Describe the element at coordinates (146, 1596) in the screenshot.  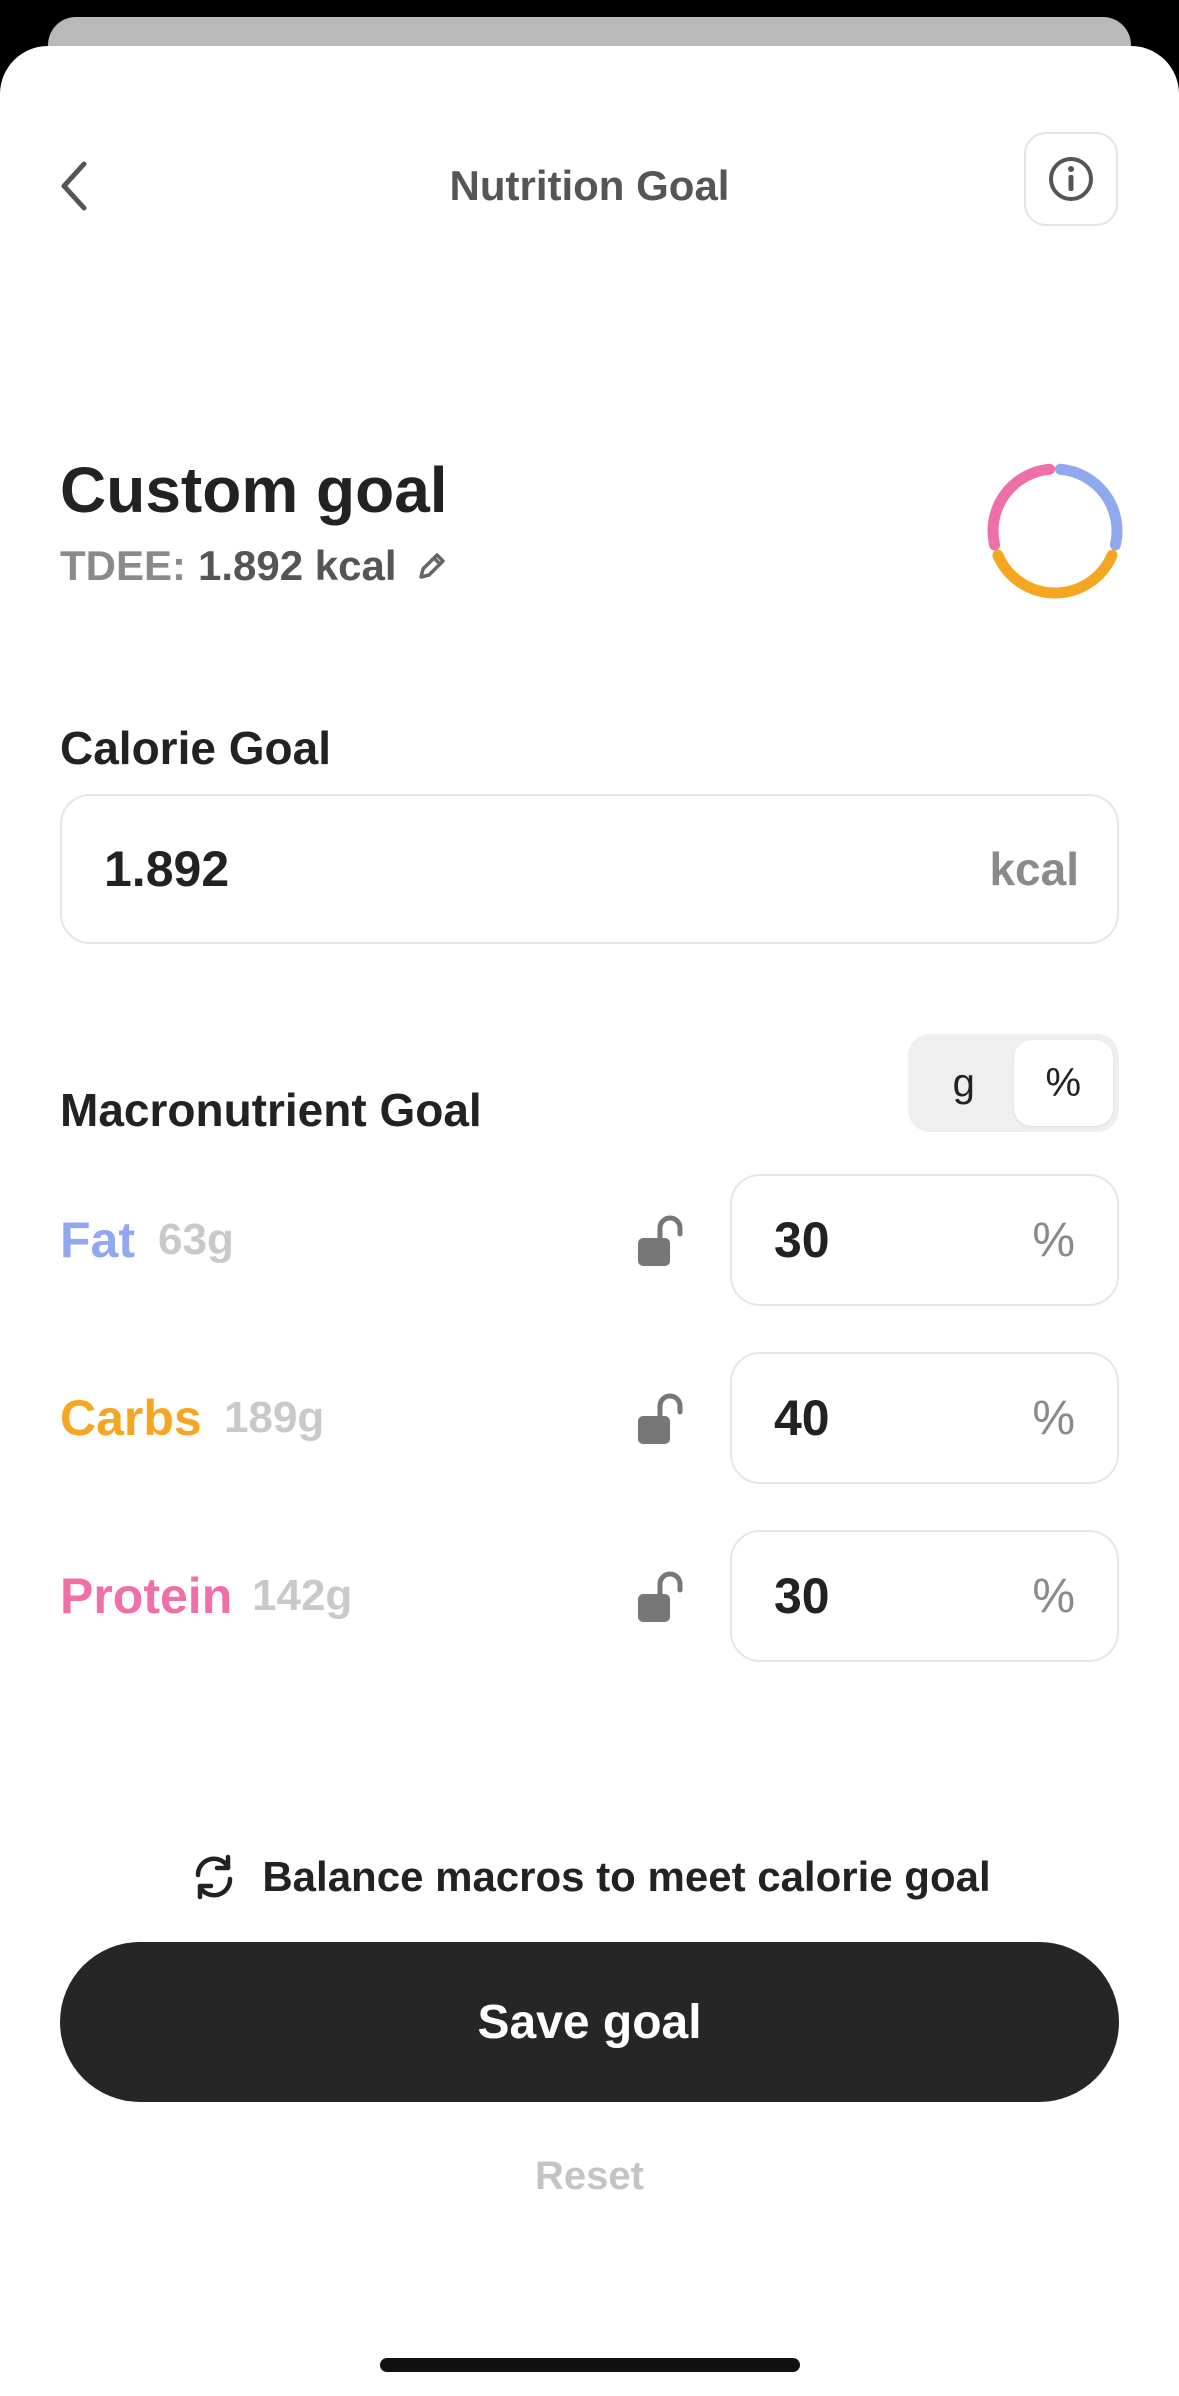
I see `macro-name-protein: Protein` at that location.